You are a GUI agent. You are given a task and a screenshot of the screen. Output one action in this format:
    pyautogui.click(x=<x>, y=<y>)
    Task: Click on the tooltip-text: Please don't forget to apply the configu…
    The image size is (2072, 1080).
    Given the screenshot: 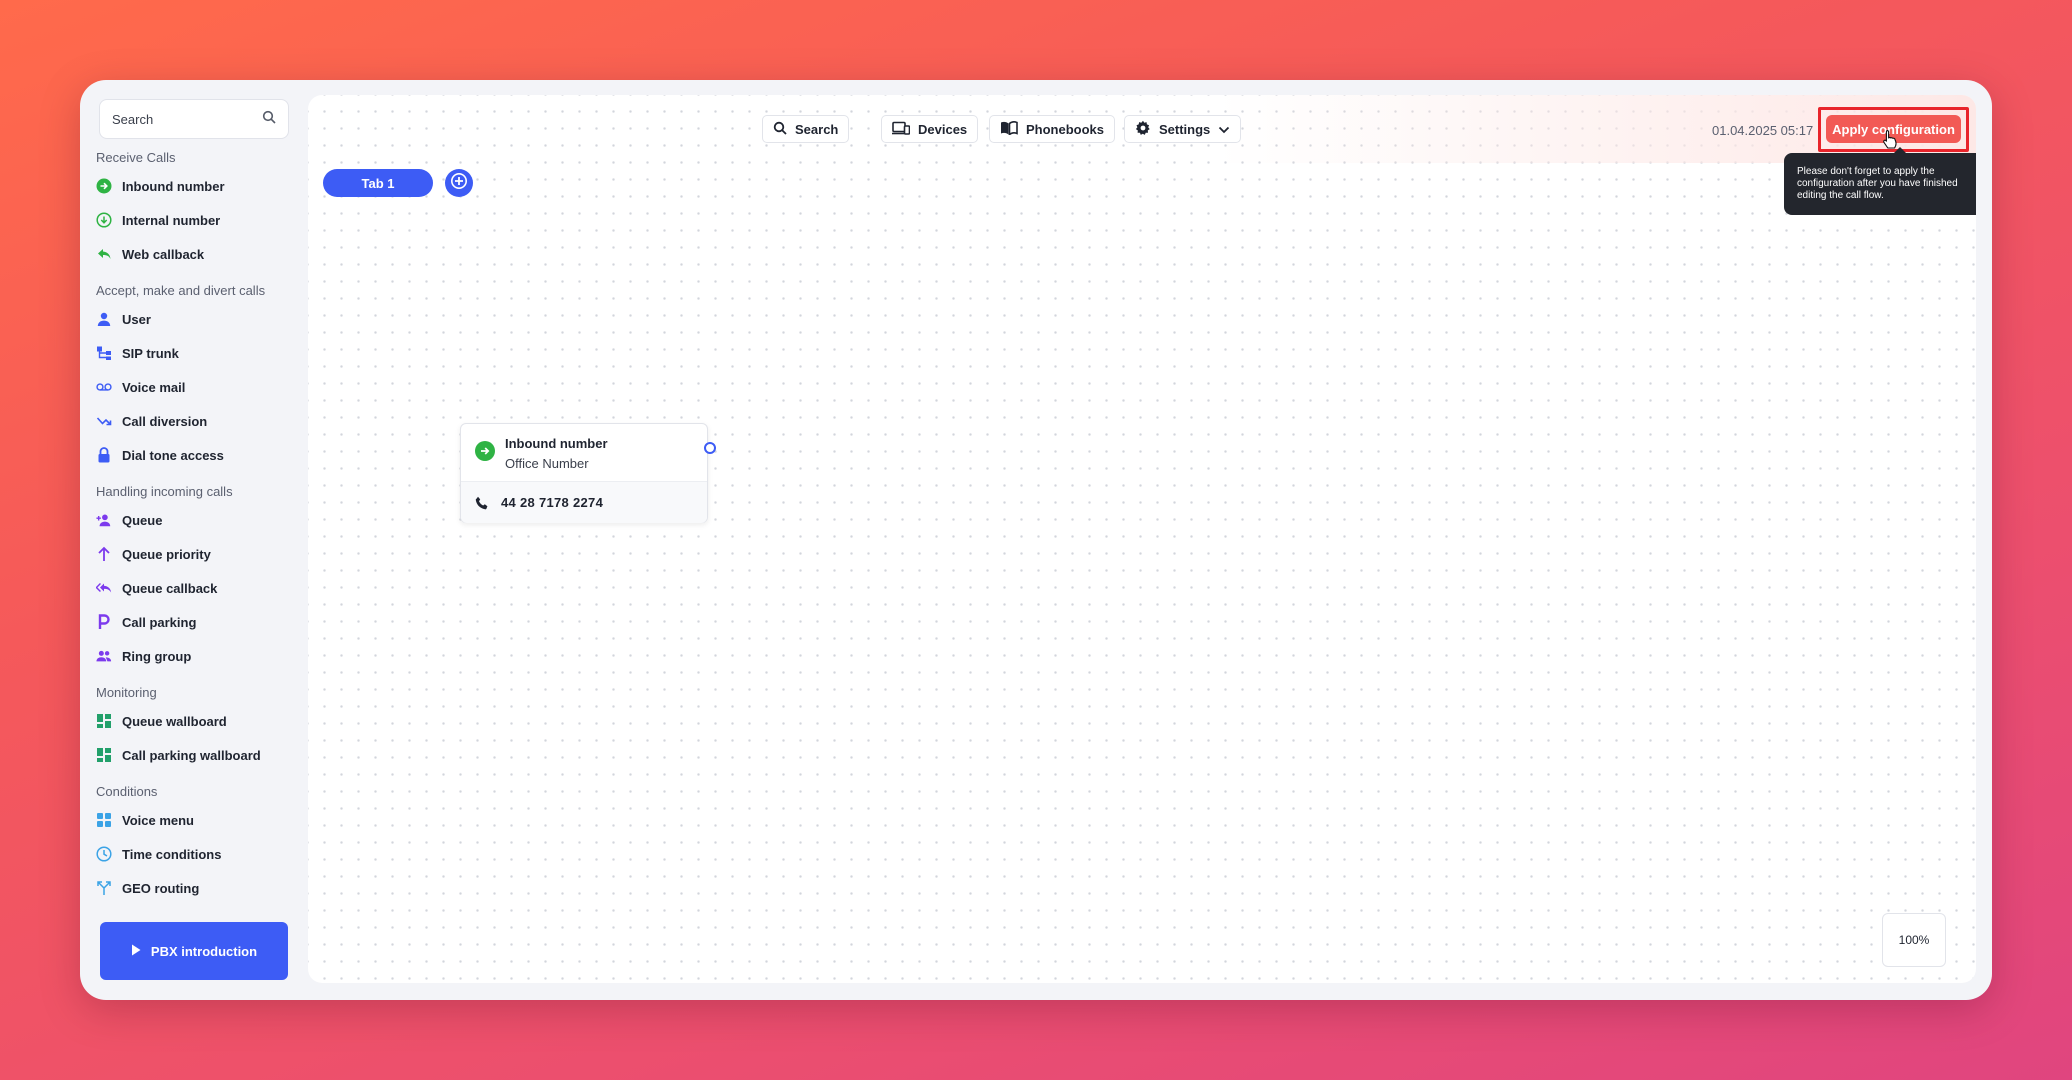 What is the action you would take?
    pyautogui.click(x=1877, y=183)
    